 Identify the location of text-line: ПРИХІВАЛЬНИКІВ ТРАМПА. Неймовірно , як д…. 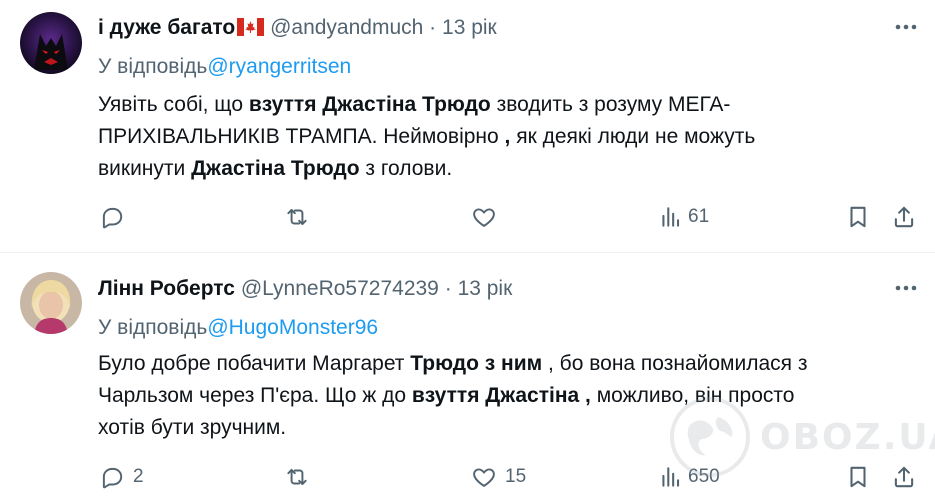
(427, 136).